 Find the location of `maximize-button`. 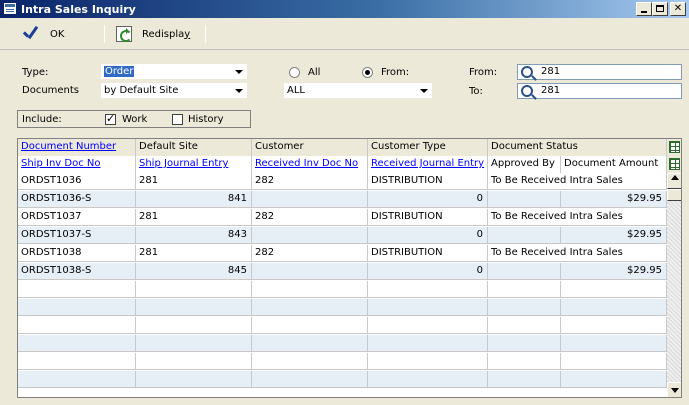

maximize-button is located at coordinates (660, 9).